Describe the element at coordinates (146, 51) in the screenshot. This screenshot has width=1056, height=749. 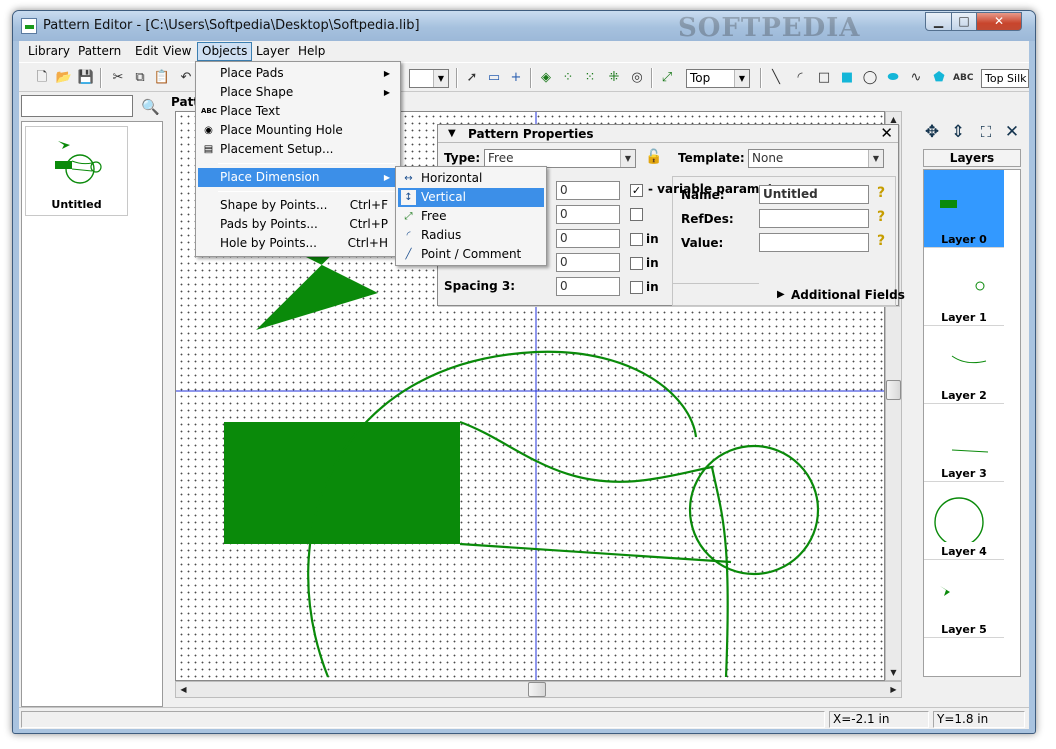
I see `menu-edit: Edit` at that location.